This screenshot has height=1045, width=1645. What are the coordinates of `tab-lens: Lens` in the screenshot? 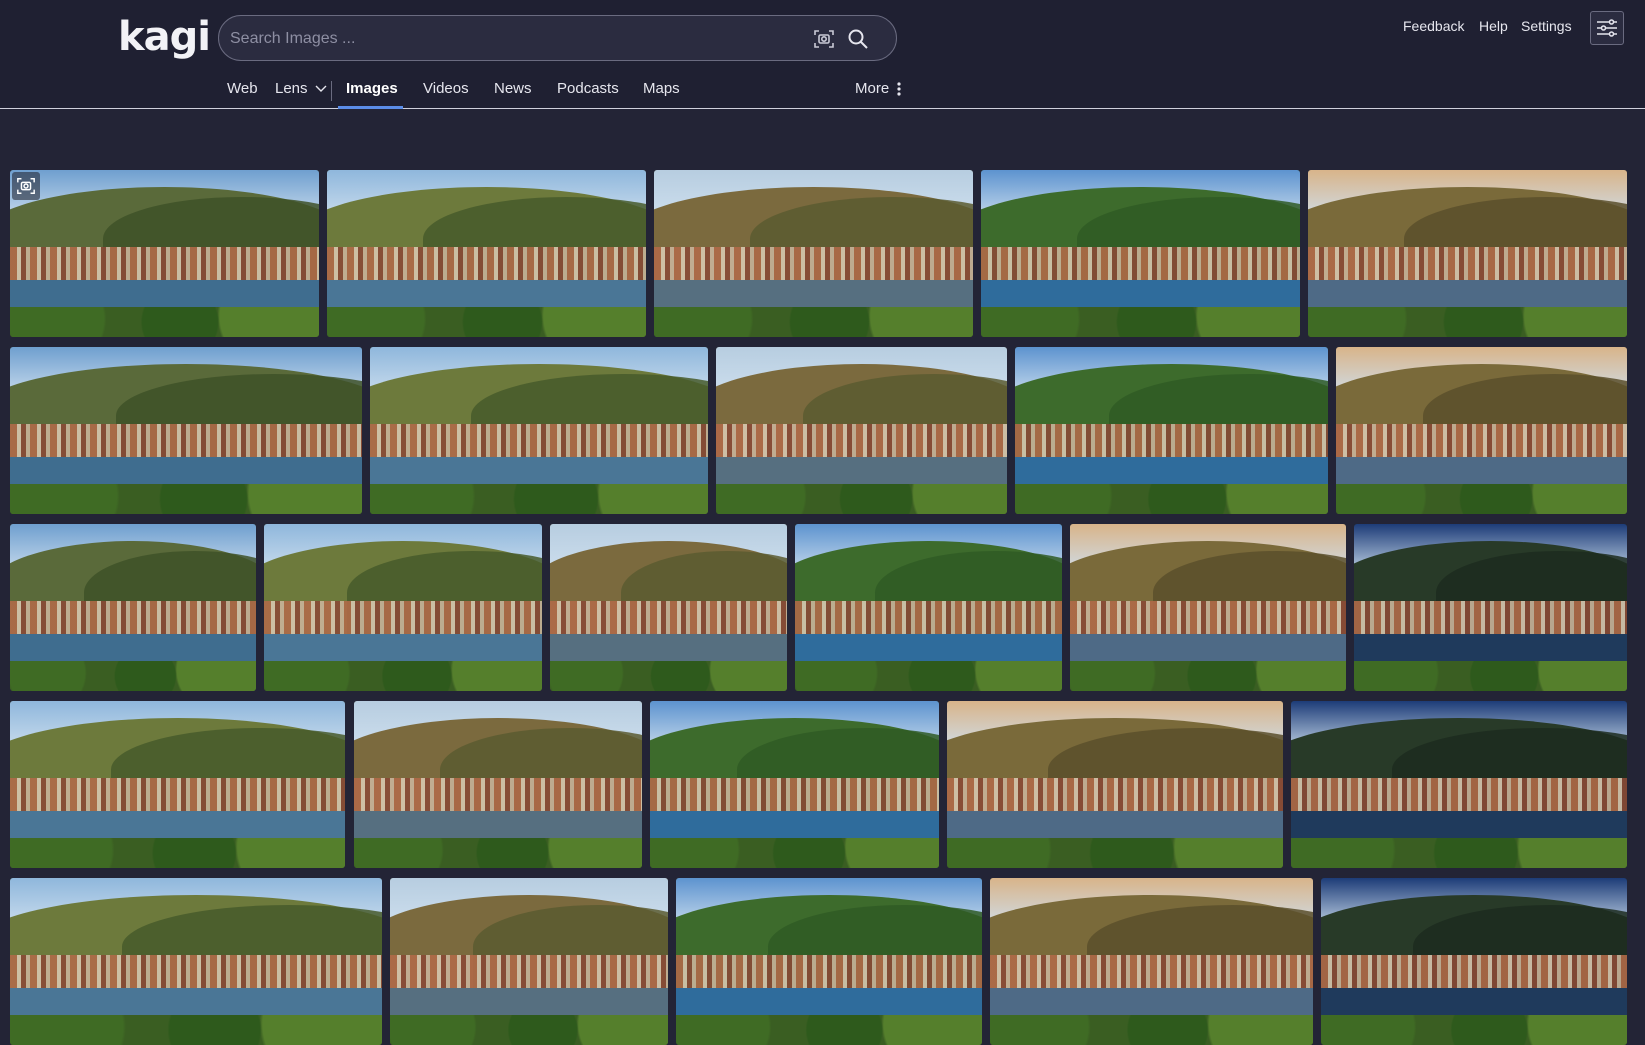 It's located at (301, 88).